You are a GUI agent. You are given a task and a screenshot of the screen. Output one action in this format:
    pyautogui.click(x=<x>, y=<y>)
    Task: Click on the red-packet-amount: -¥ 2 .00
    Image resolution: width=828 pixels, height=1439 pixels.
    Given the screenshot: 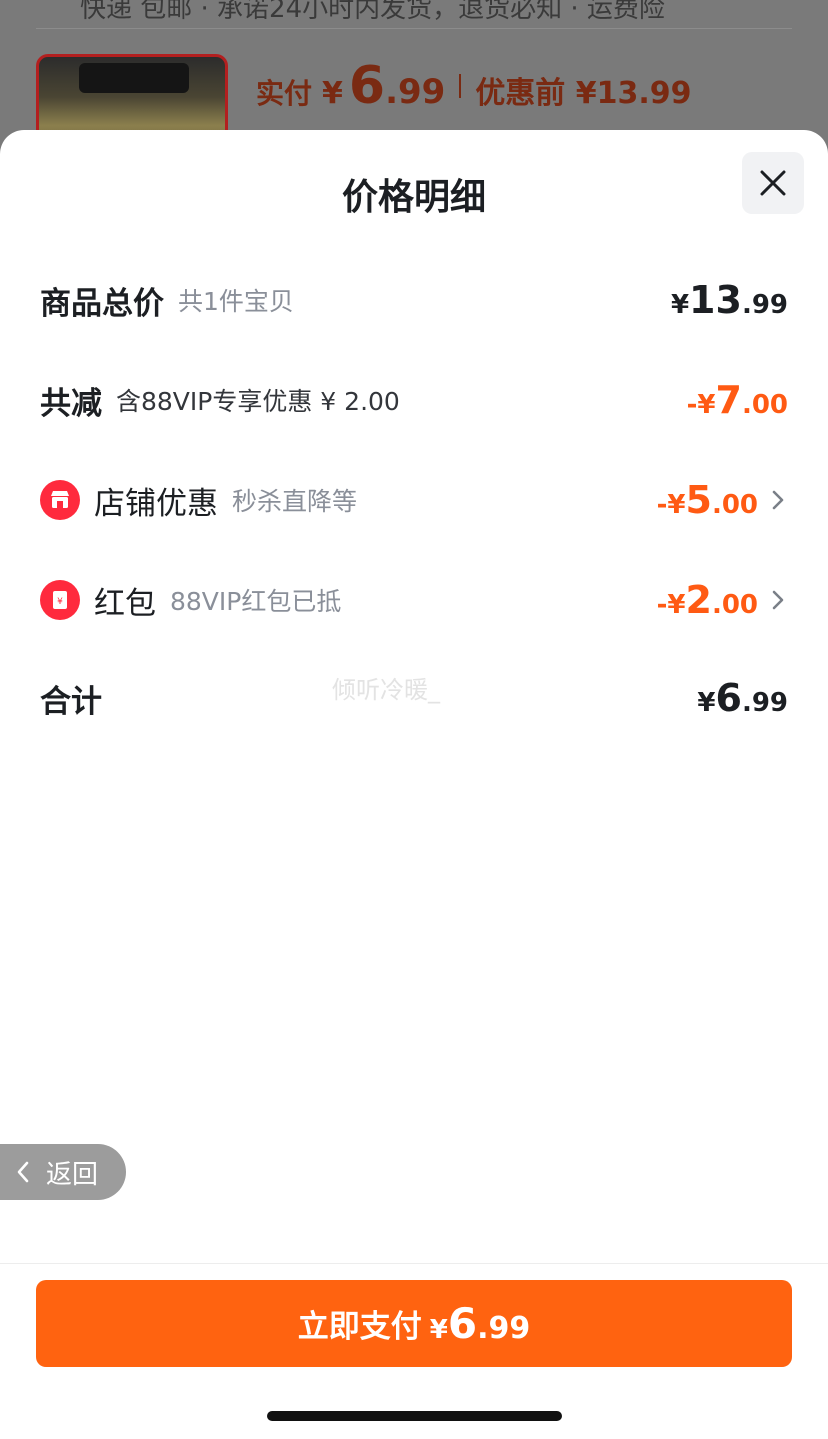 What is the action you would take?
    pyautogui.click(x=722, y=600)
    